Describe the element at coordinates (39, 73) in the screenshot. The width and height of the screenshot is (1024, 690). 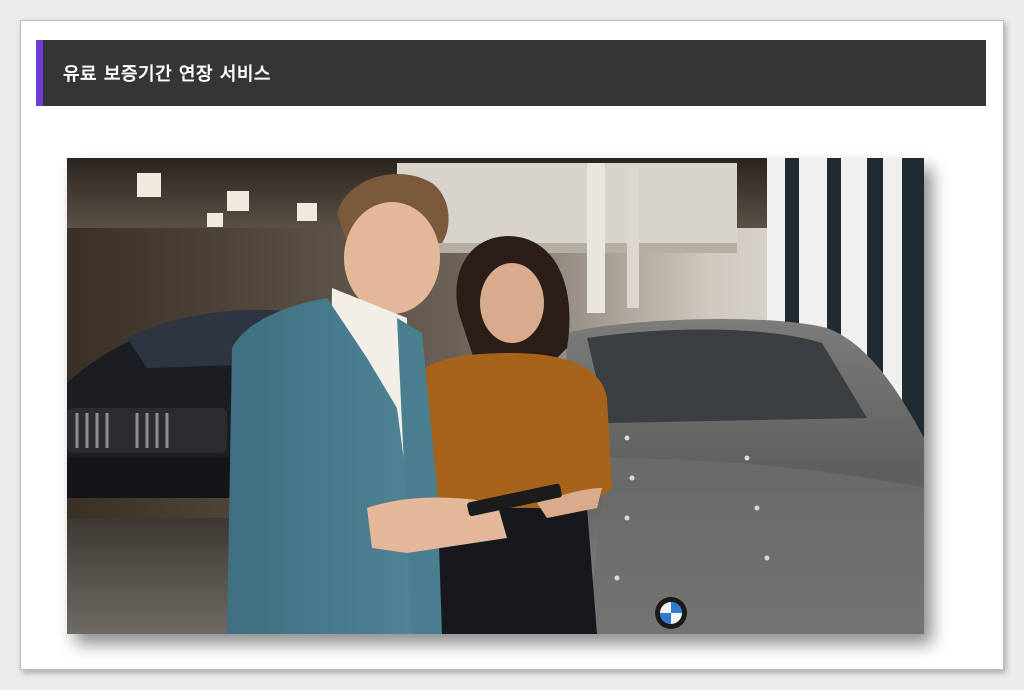
I see `header-accent-bar` at that location.